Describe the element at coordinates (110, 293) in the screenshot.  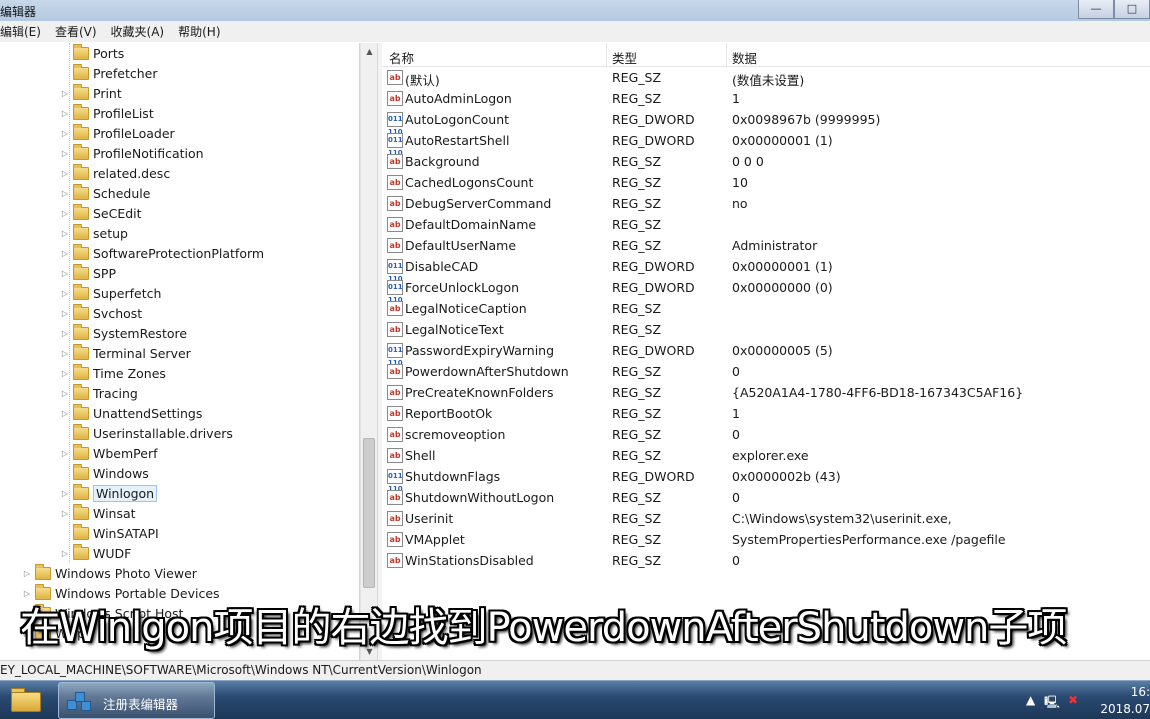
I see `tree-node: ▷ Superfetch` at that location.